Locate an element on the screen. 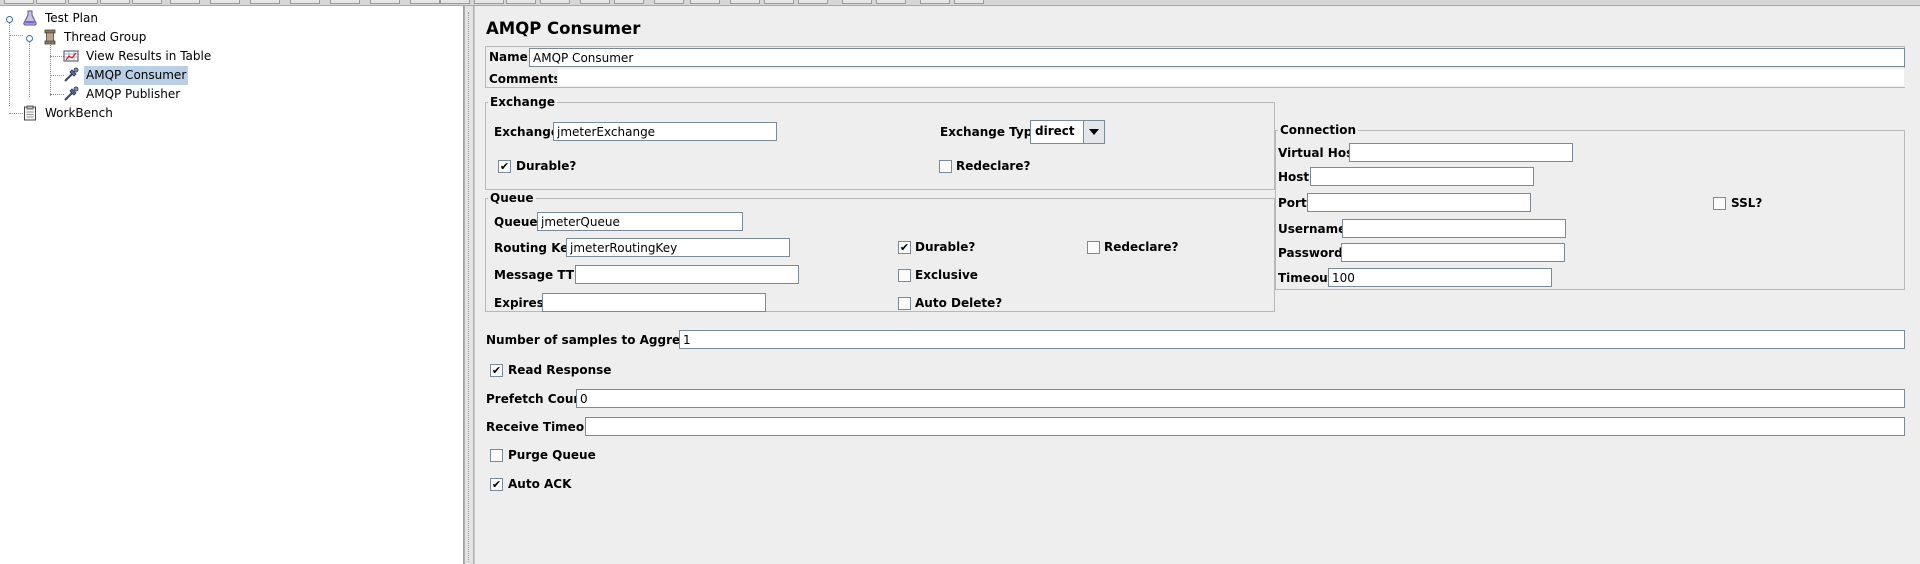 The width and height of the screenshot is (1920, 564). host-field is located at coordinates (1422, 176).